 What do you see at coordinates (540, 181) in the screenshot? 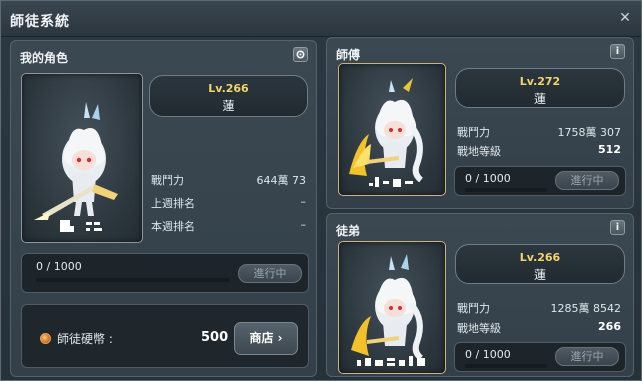
I see `master-progress-box: 0 / 1000 進行中` at bounding box center [540, 181].